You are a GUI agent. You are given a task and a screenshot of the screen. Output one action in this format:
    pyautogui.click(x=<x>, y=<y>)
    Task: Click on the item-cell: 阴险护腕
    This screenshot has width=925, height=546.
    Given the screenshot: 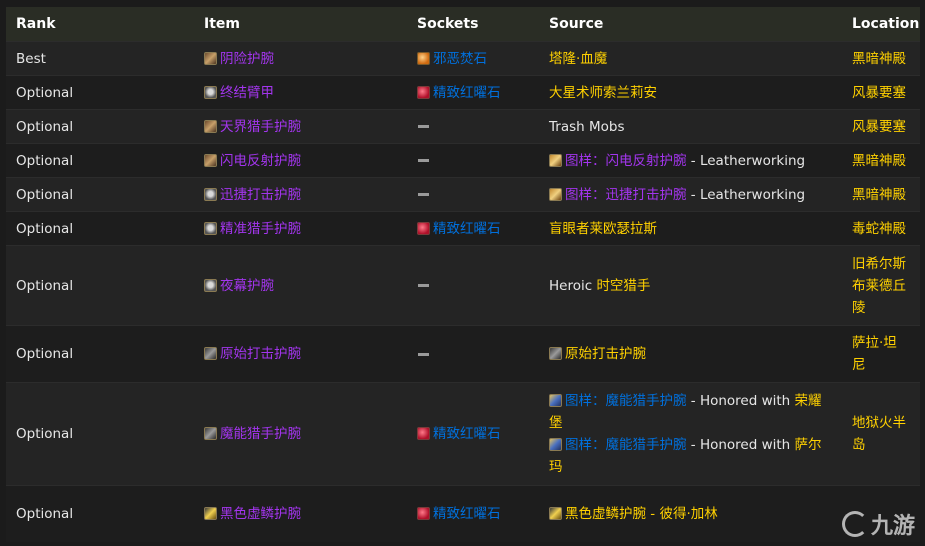 What is the action you would take?
    pyautogui.click(x=300, y=58)
    